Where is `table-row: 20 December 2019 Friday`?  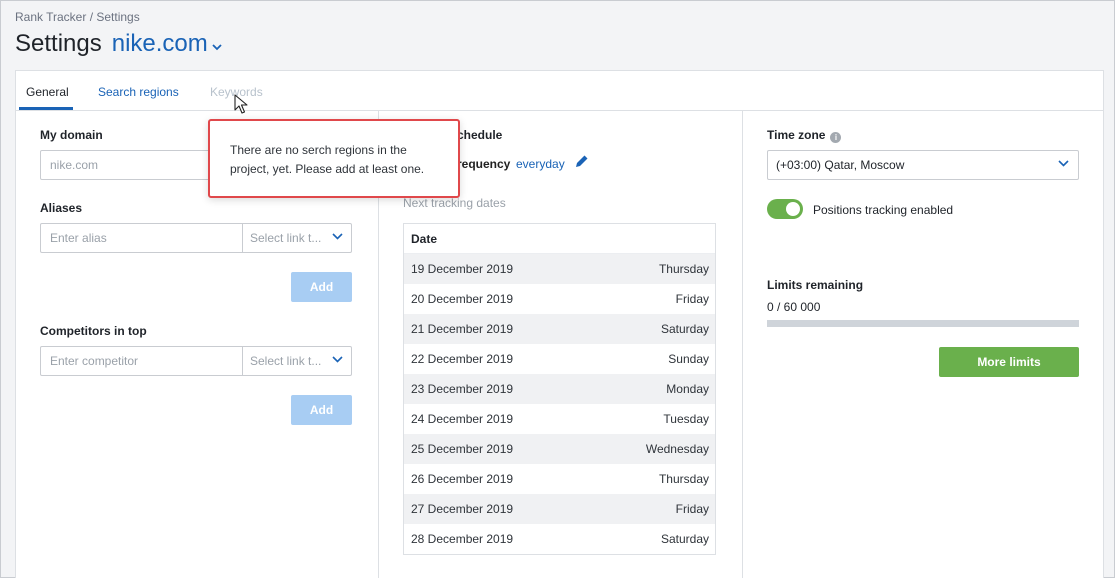 table-row: 20 December 2019 Friday is located at coordinates (559, 299).